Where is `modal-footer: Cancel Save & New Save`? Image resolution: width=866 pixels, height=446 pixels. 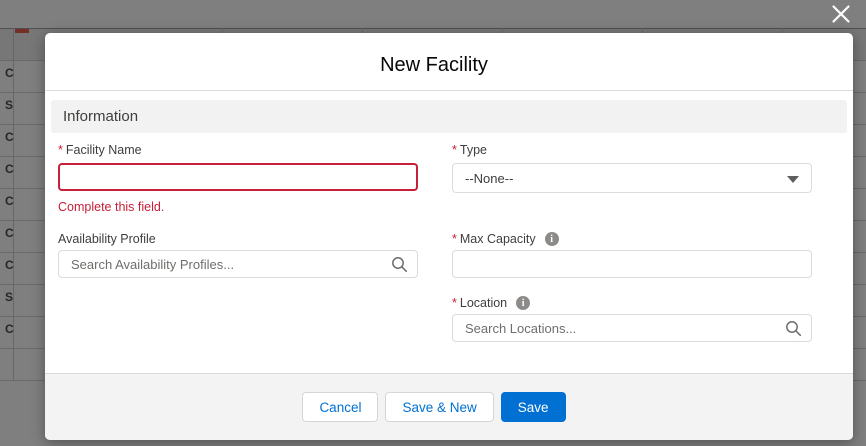 modal-footer: Cancel Save & New Save is located at coordinates (449, 406).